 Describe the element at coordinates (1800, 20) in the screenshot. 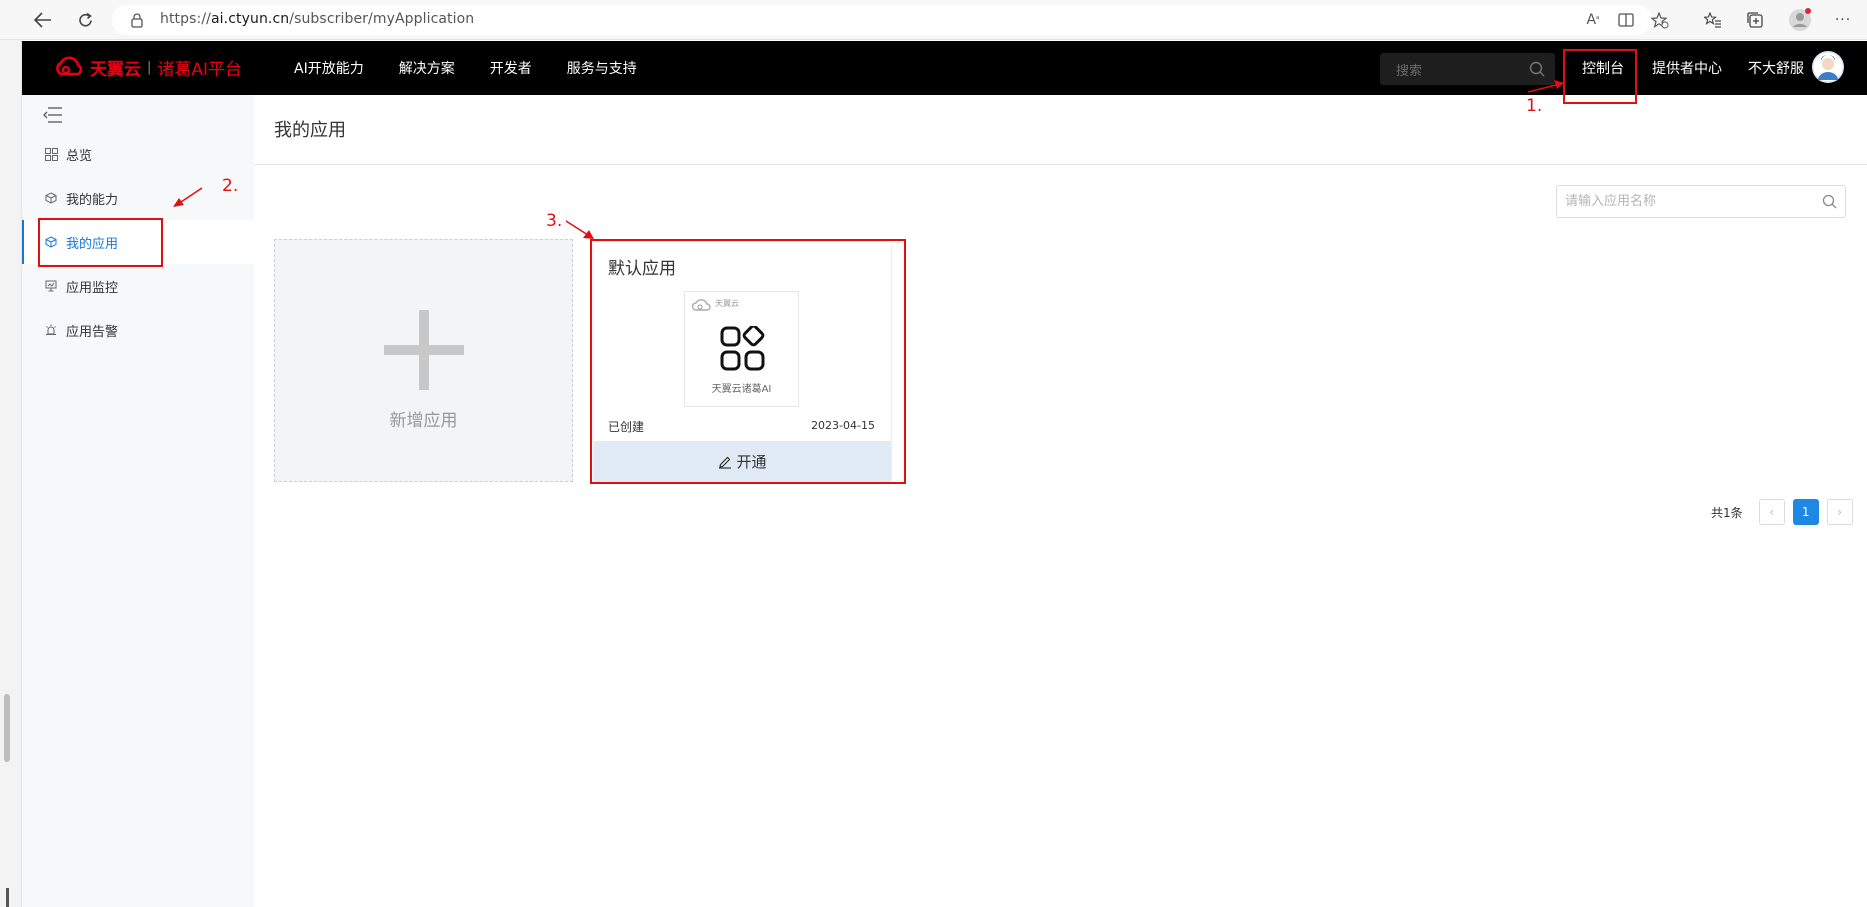

I see `profile-icon` at that location.